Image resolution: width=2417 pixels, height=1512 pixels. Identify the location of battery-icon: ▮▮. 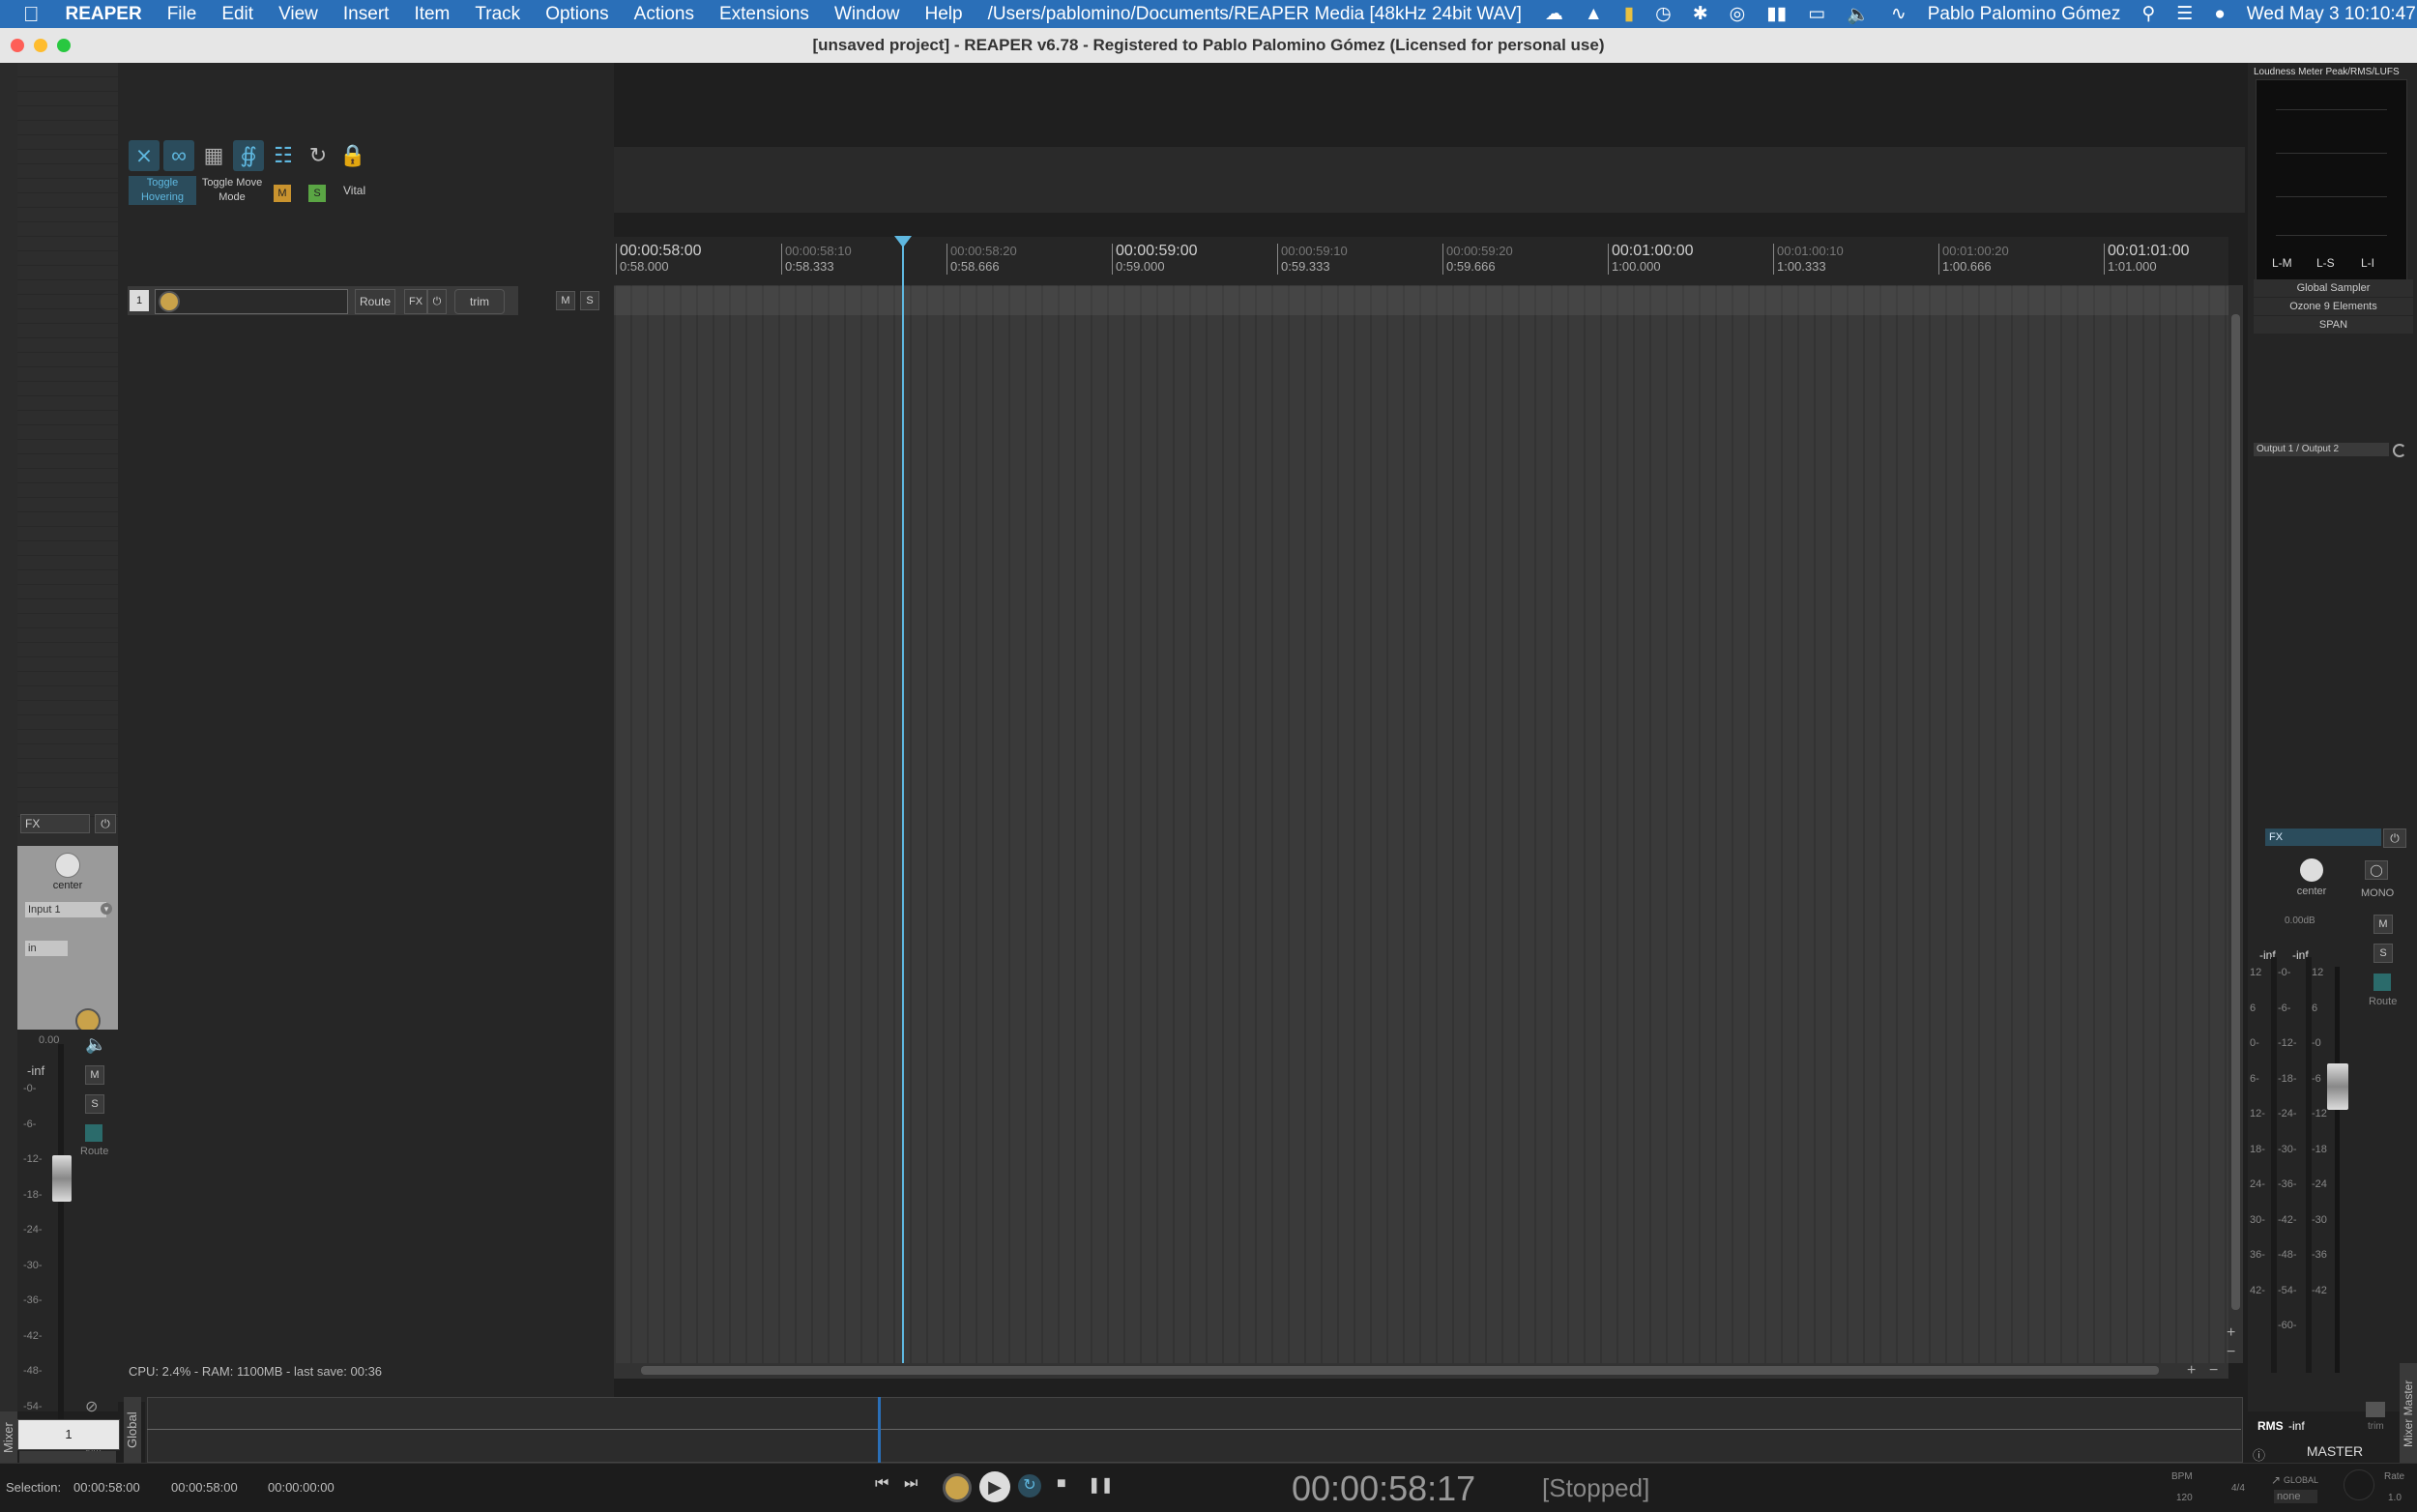
(1776, 14).